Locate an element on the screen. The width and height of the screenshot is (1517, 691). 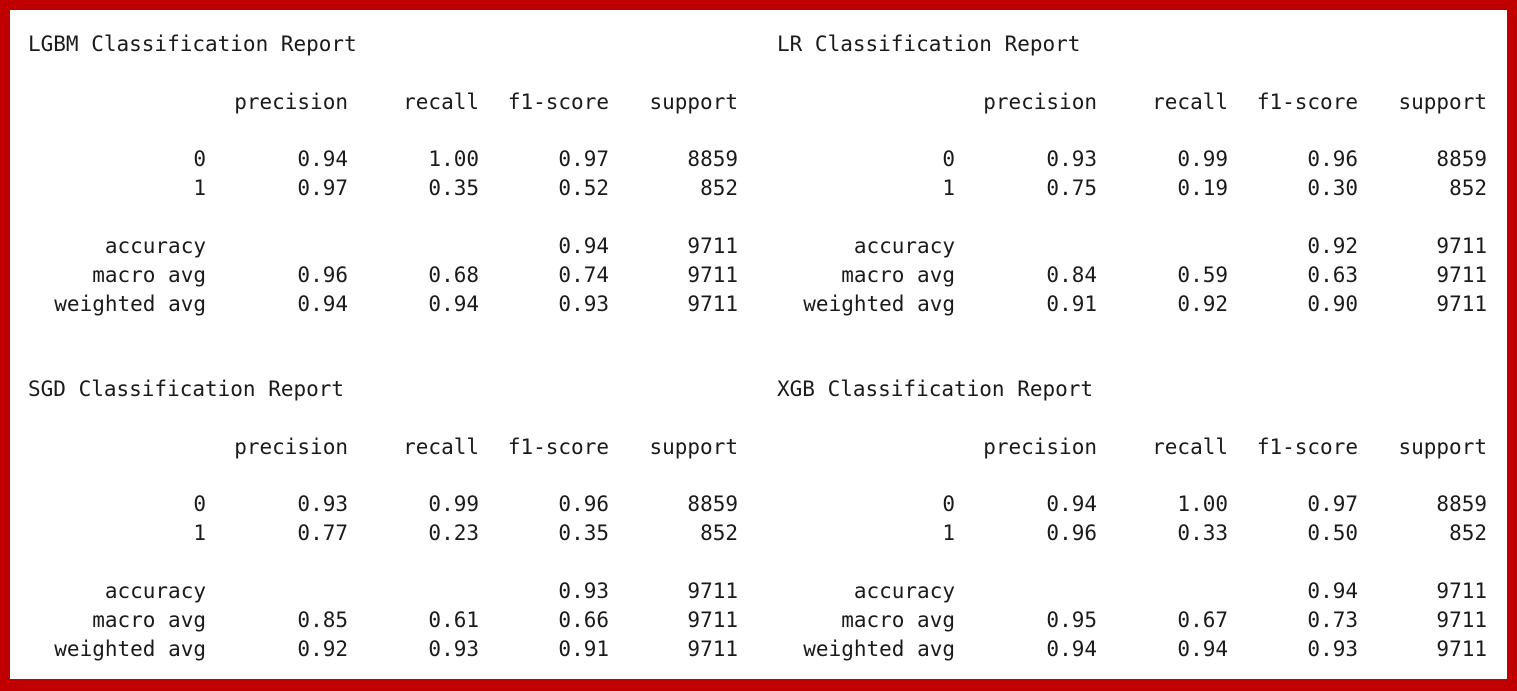
cell-f1: 0.92 is located at coordinates (1332, 246).